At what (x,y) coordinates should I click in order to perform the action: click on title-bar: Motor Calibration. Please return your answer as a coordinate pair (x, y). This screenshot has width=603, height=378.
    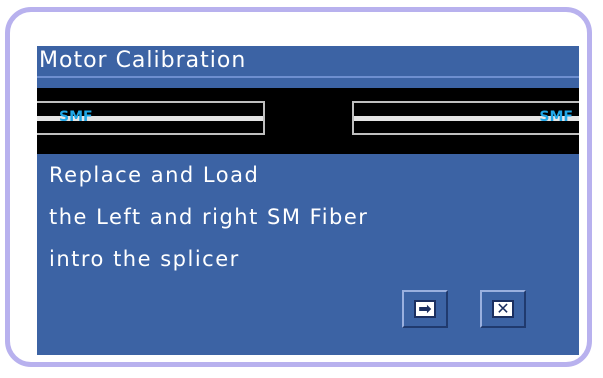
    Looking at the image, I should click on (308, 62).